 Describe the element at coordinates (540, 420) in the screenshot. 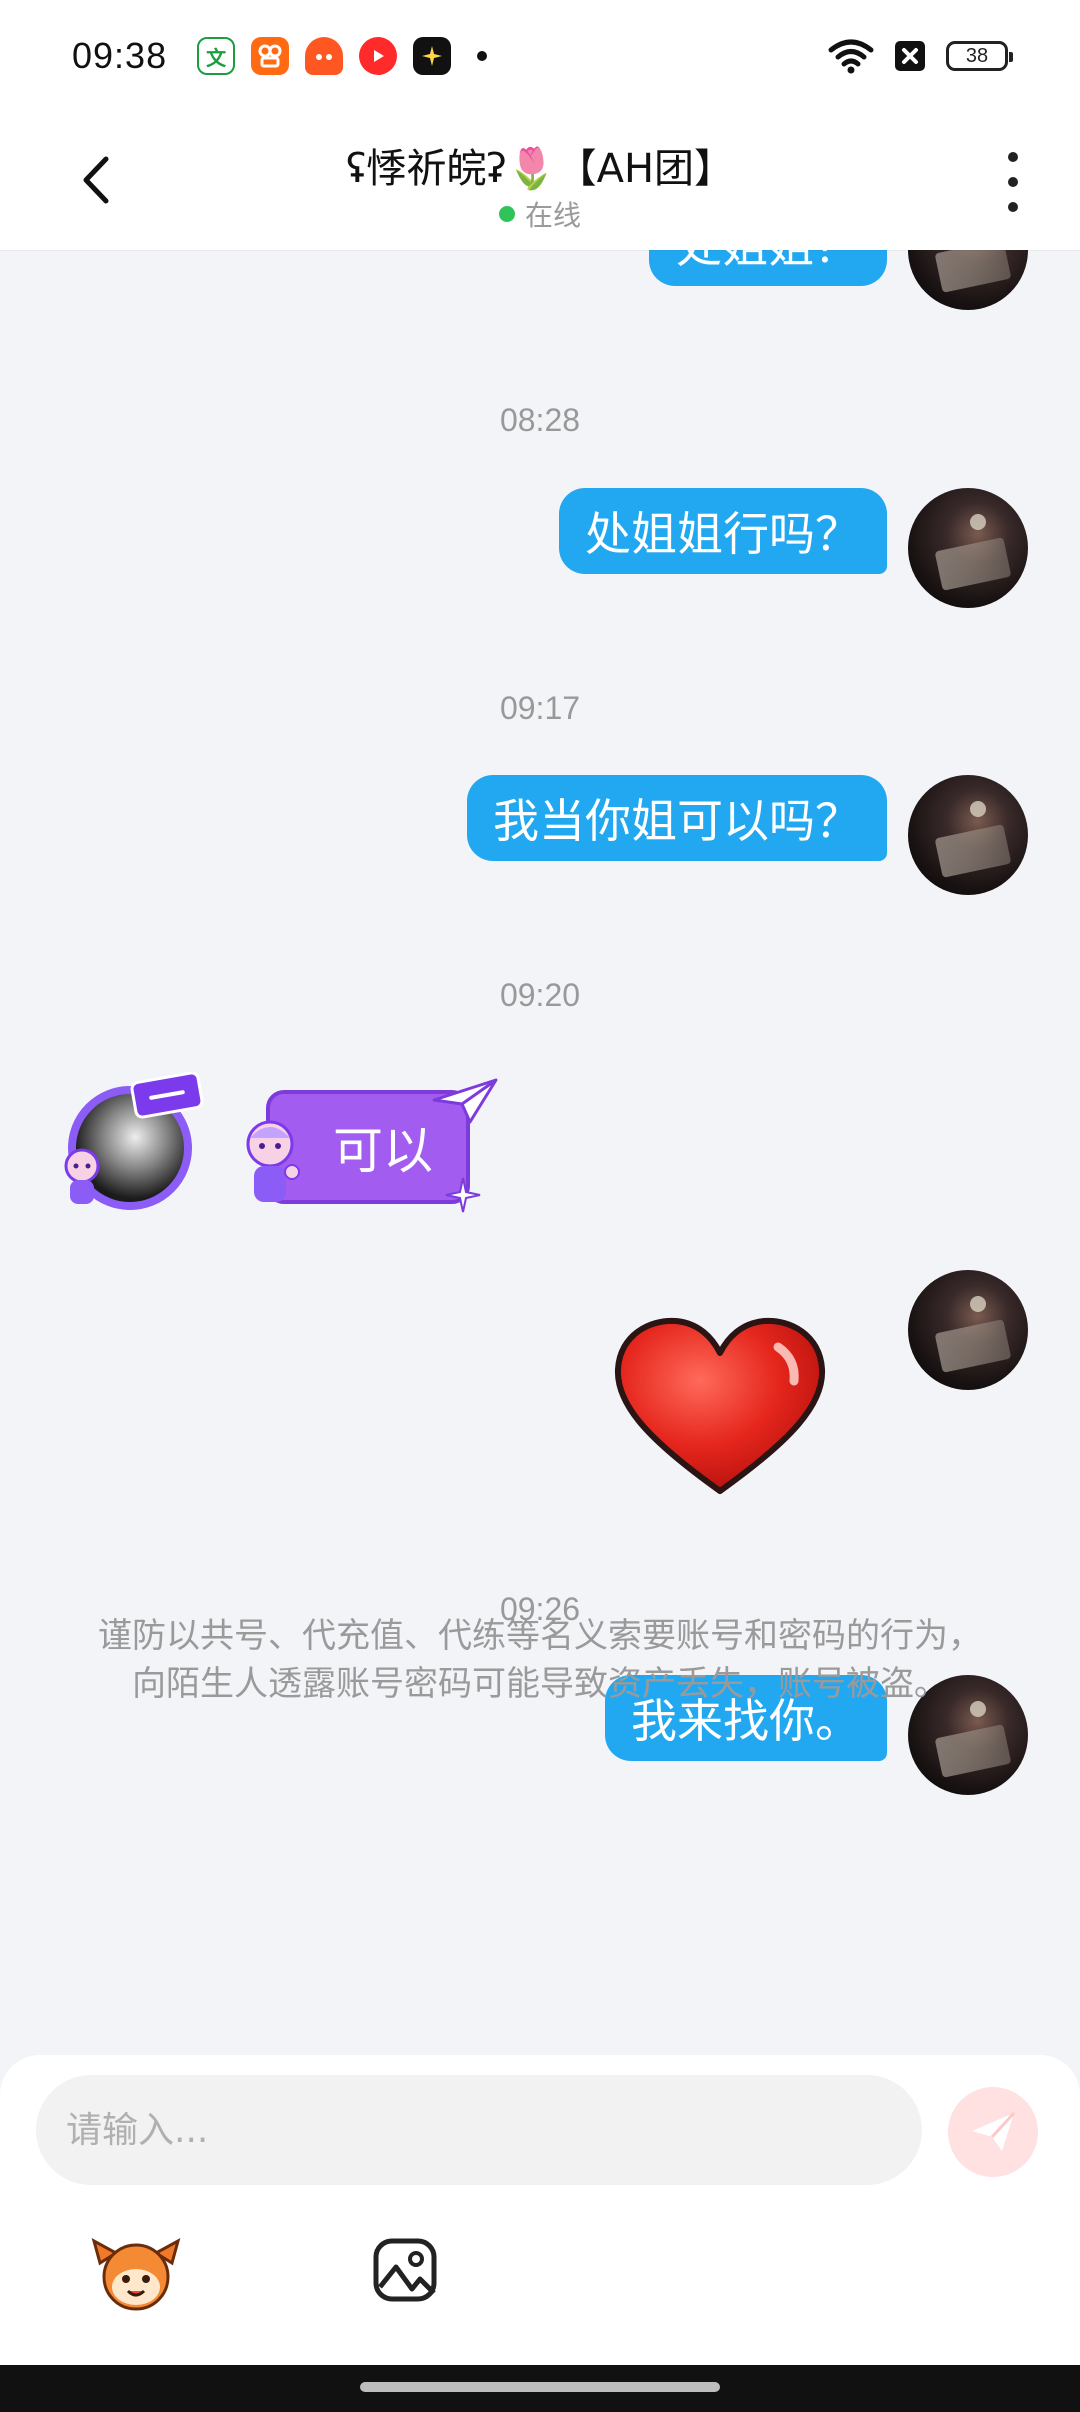

I see `message-timestamp: 08:28` at that location.